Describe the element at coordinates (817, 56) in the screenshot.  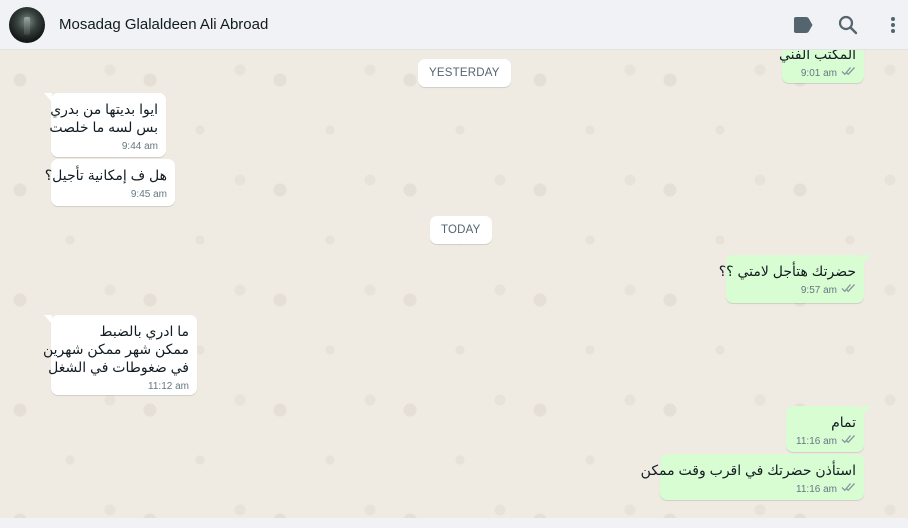
I see `message-text: المكتب الفني` at that location.